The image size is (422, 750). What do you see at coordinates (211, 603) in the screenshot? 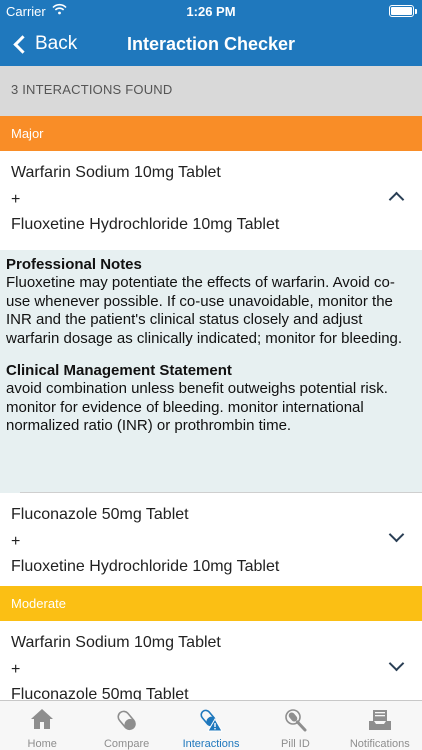
I see `severity-header-moderate: Moderate` at bounding box center [211, 603].